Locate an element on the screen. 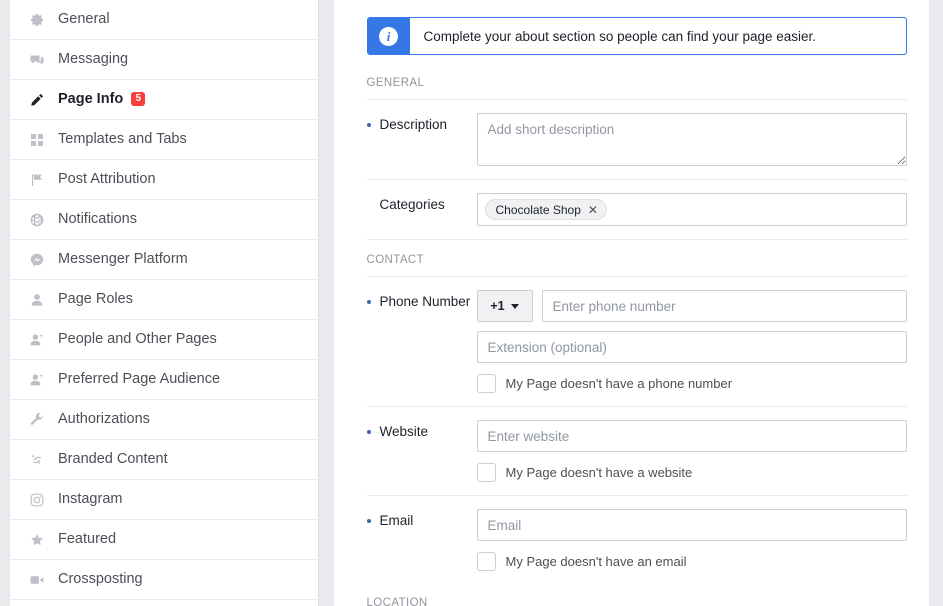 The height and width of the screenshot is (606, 943). close-icon: ✕ is located at coordinates (593, 210).